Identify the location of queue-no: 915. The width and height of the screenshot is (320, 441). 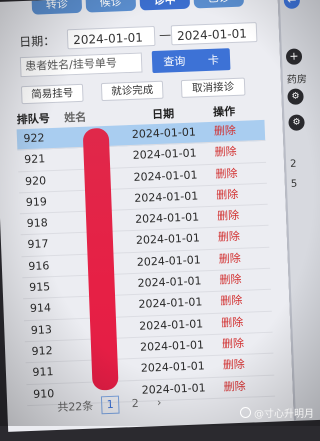
(39, 287).